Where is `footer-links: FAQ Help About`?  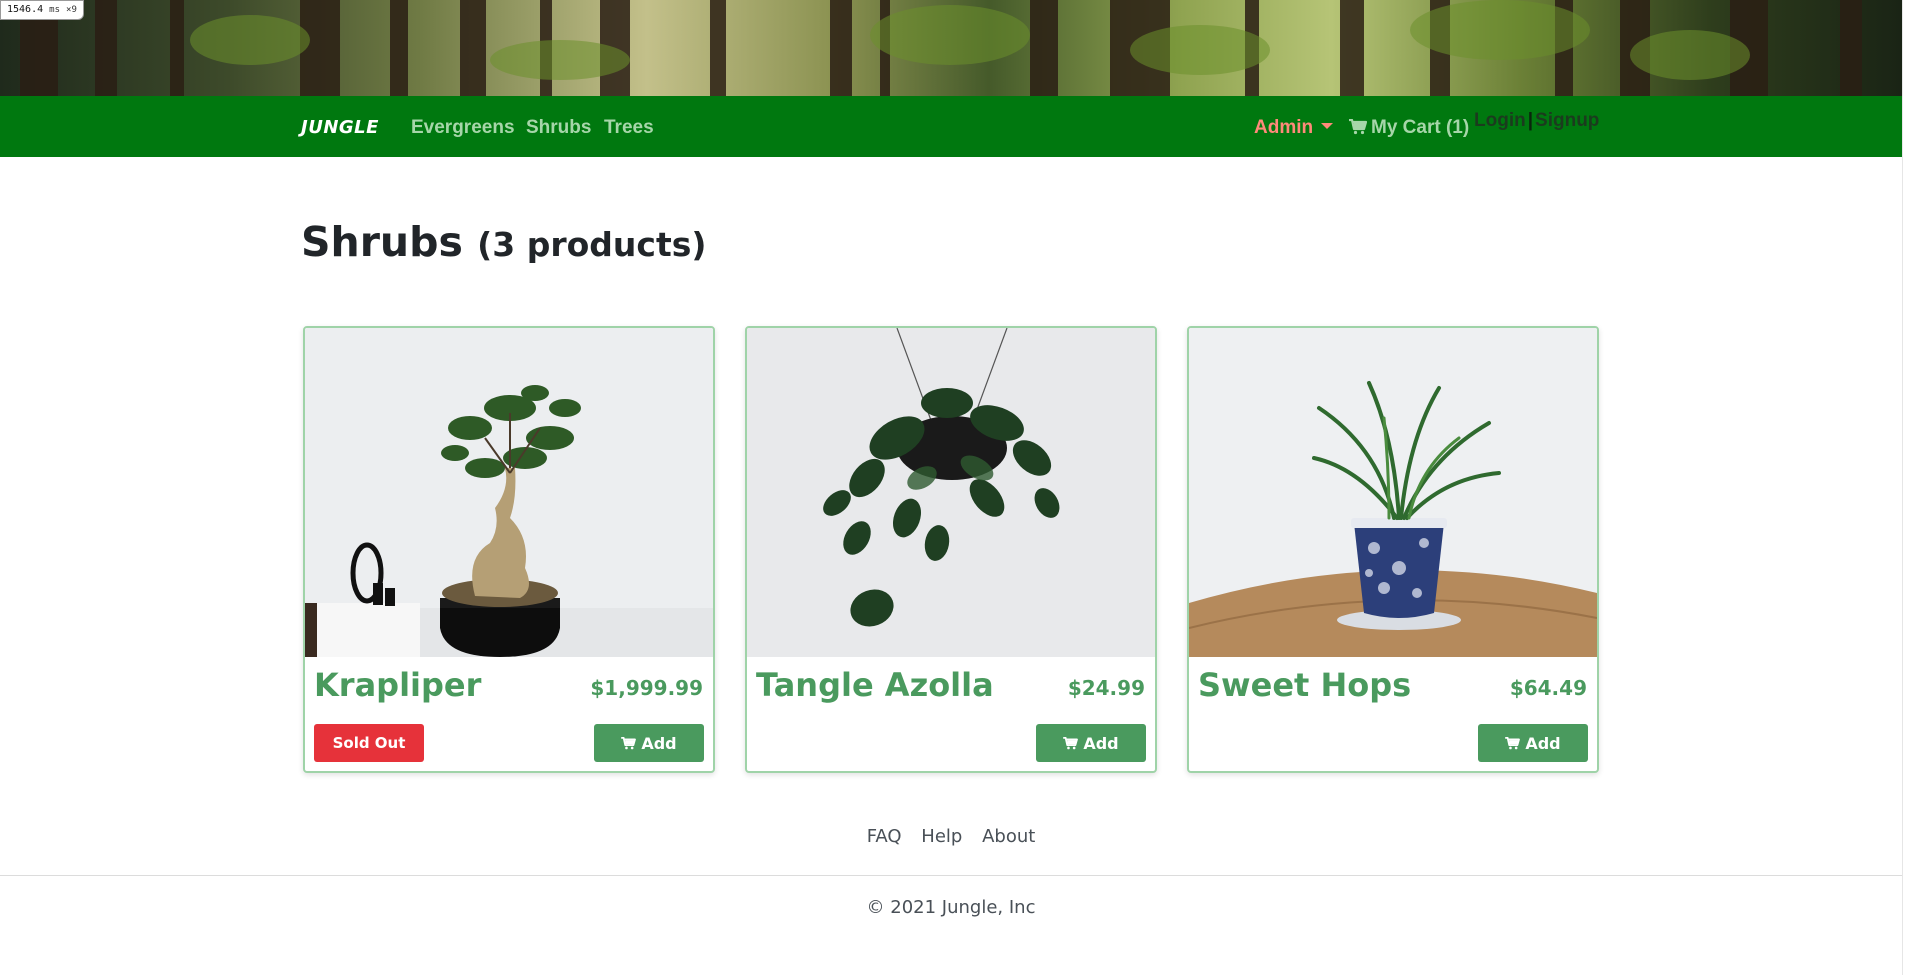
footer-links: FAQ Help About is located at coordinates (951, 836).